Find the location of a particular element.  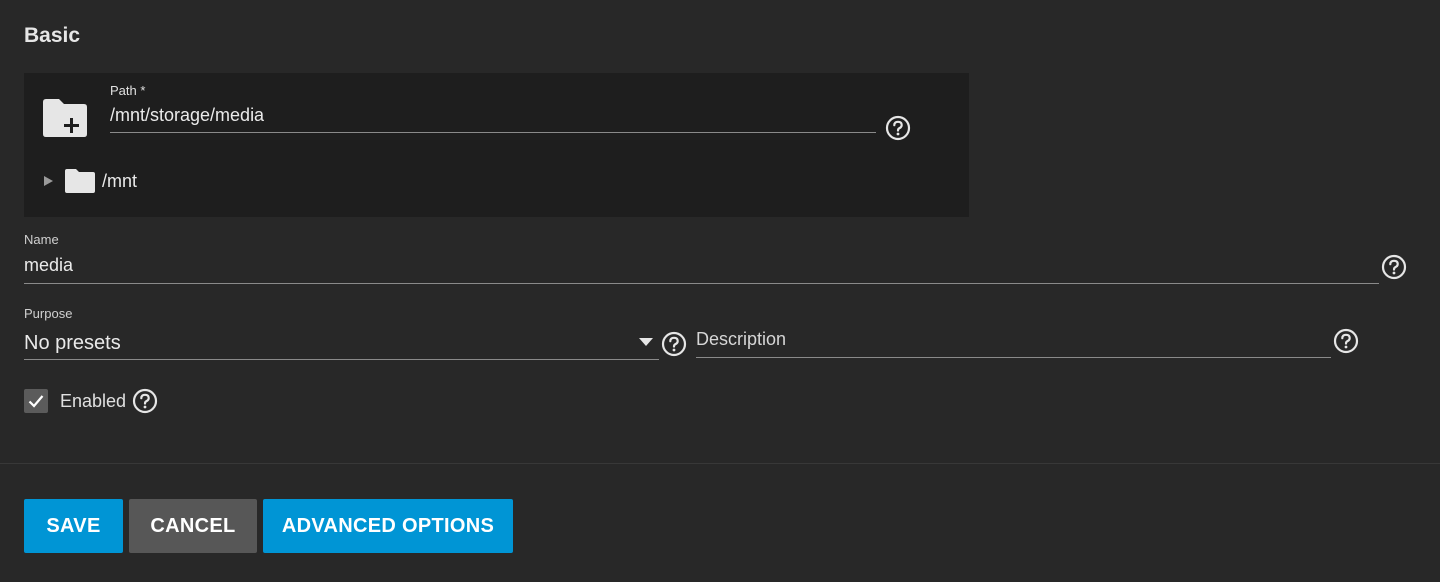

check-icon is located at coordinates (36, 401).